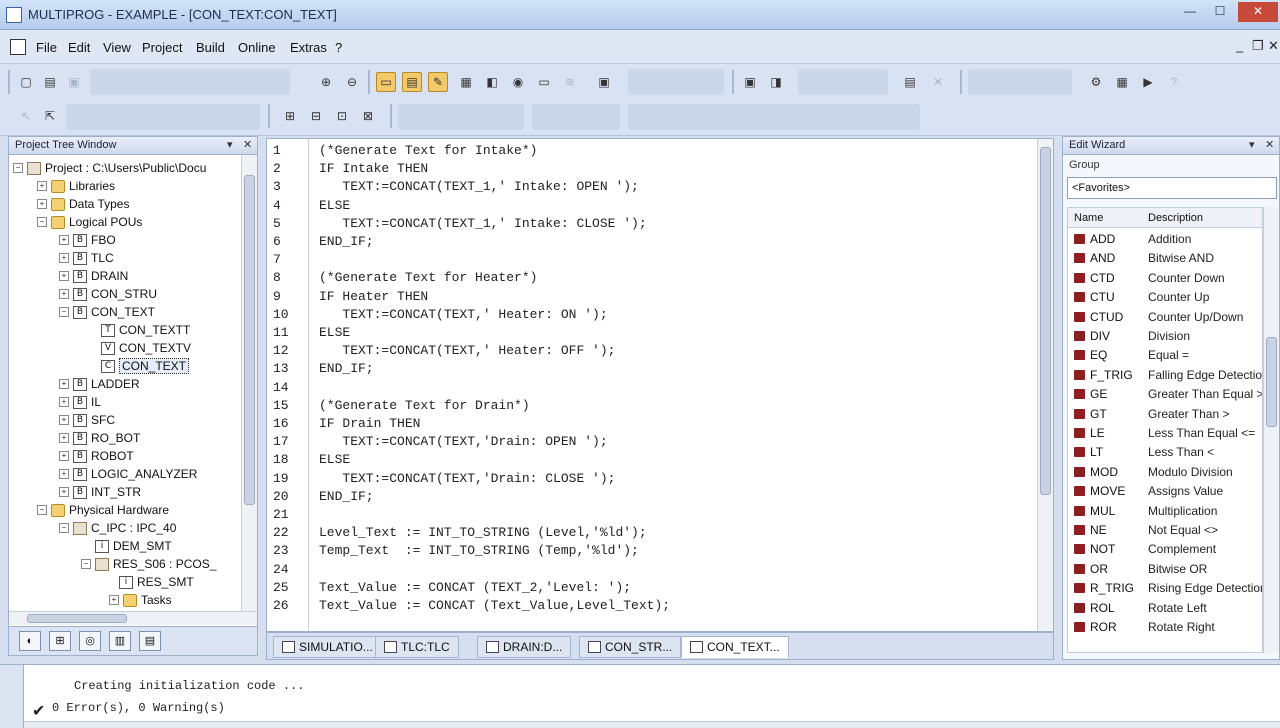  I want to click on code-line: IF Heater THEN, so click(373, 296).